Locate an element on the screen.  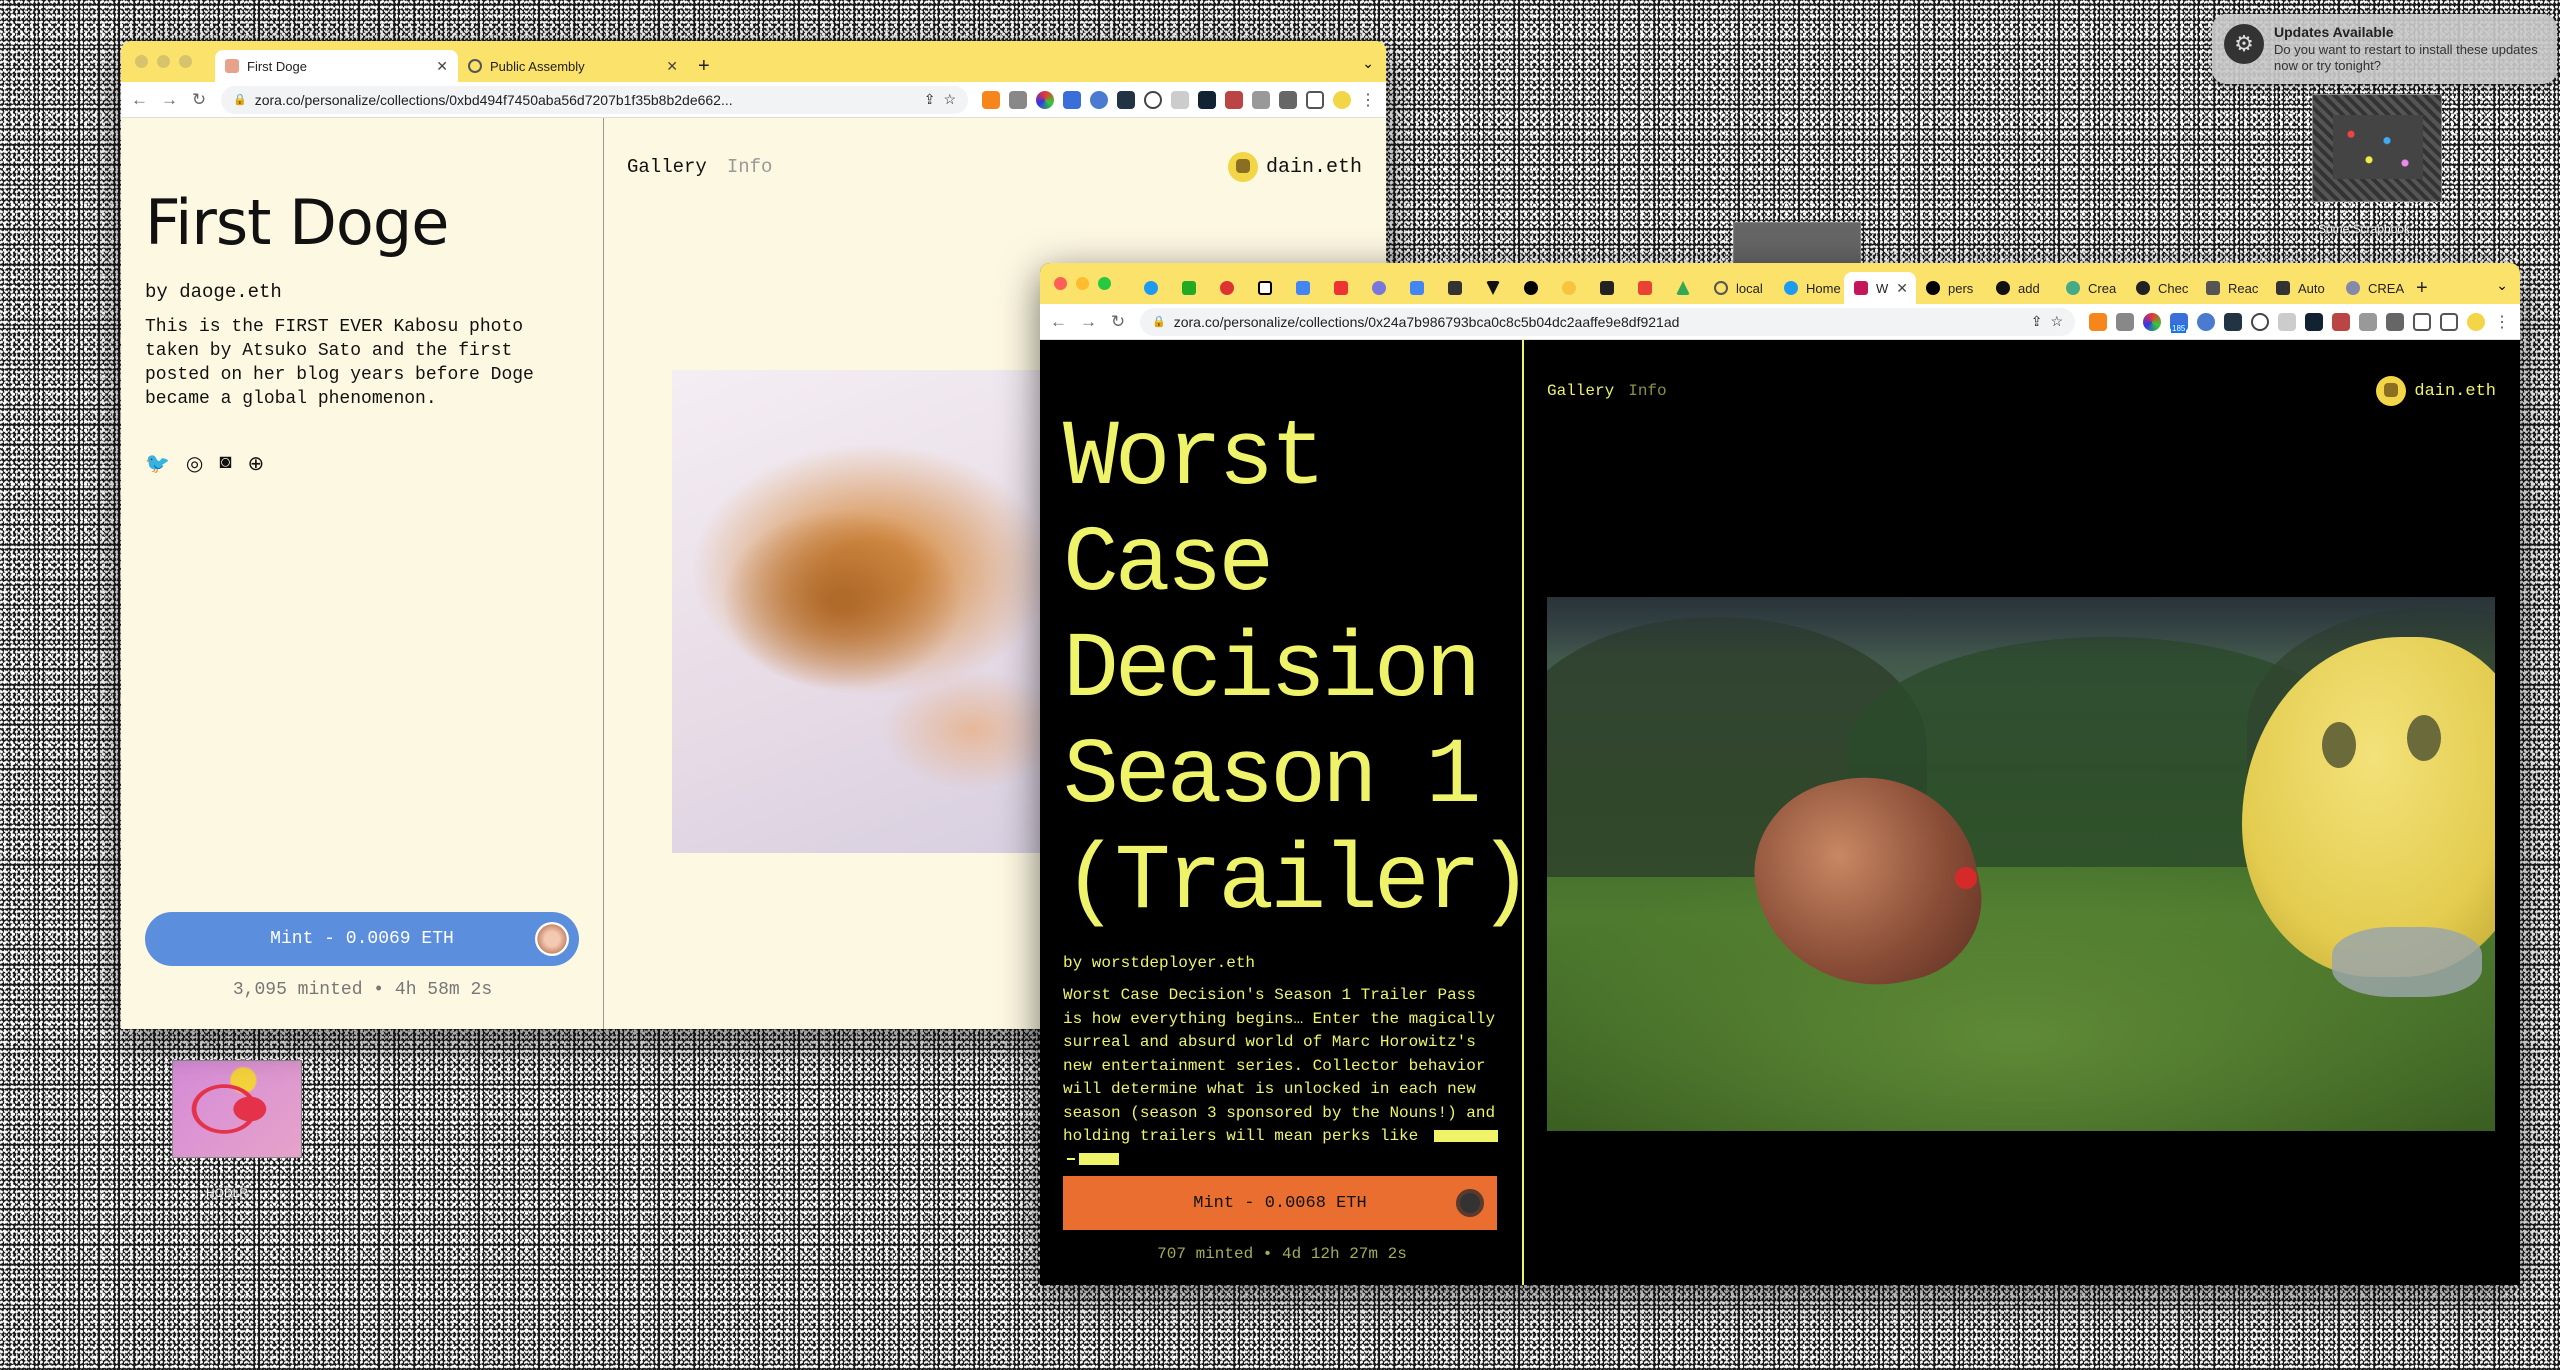
mint-button: Mint - 0.0069 ETH is located at coordinates (362, 939).